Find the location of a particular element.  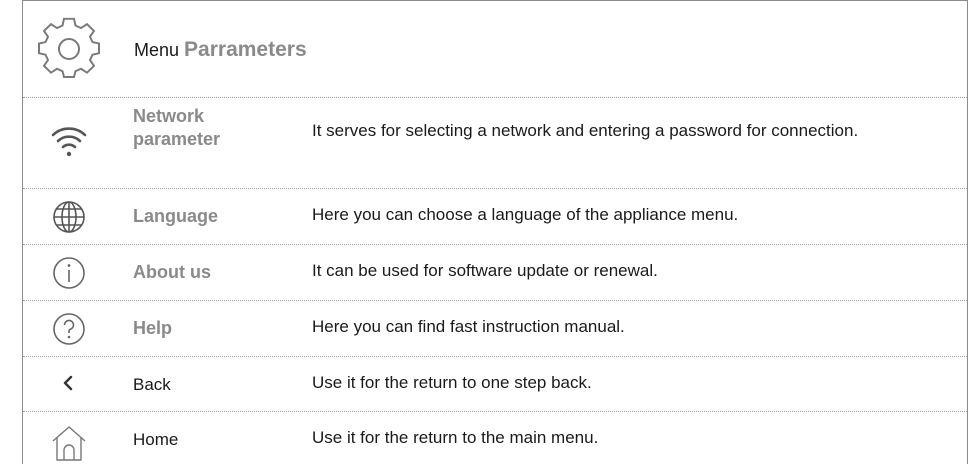

page-title: Menu Parrameters is located at coordinates (220, 50).